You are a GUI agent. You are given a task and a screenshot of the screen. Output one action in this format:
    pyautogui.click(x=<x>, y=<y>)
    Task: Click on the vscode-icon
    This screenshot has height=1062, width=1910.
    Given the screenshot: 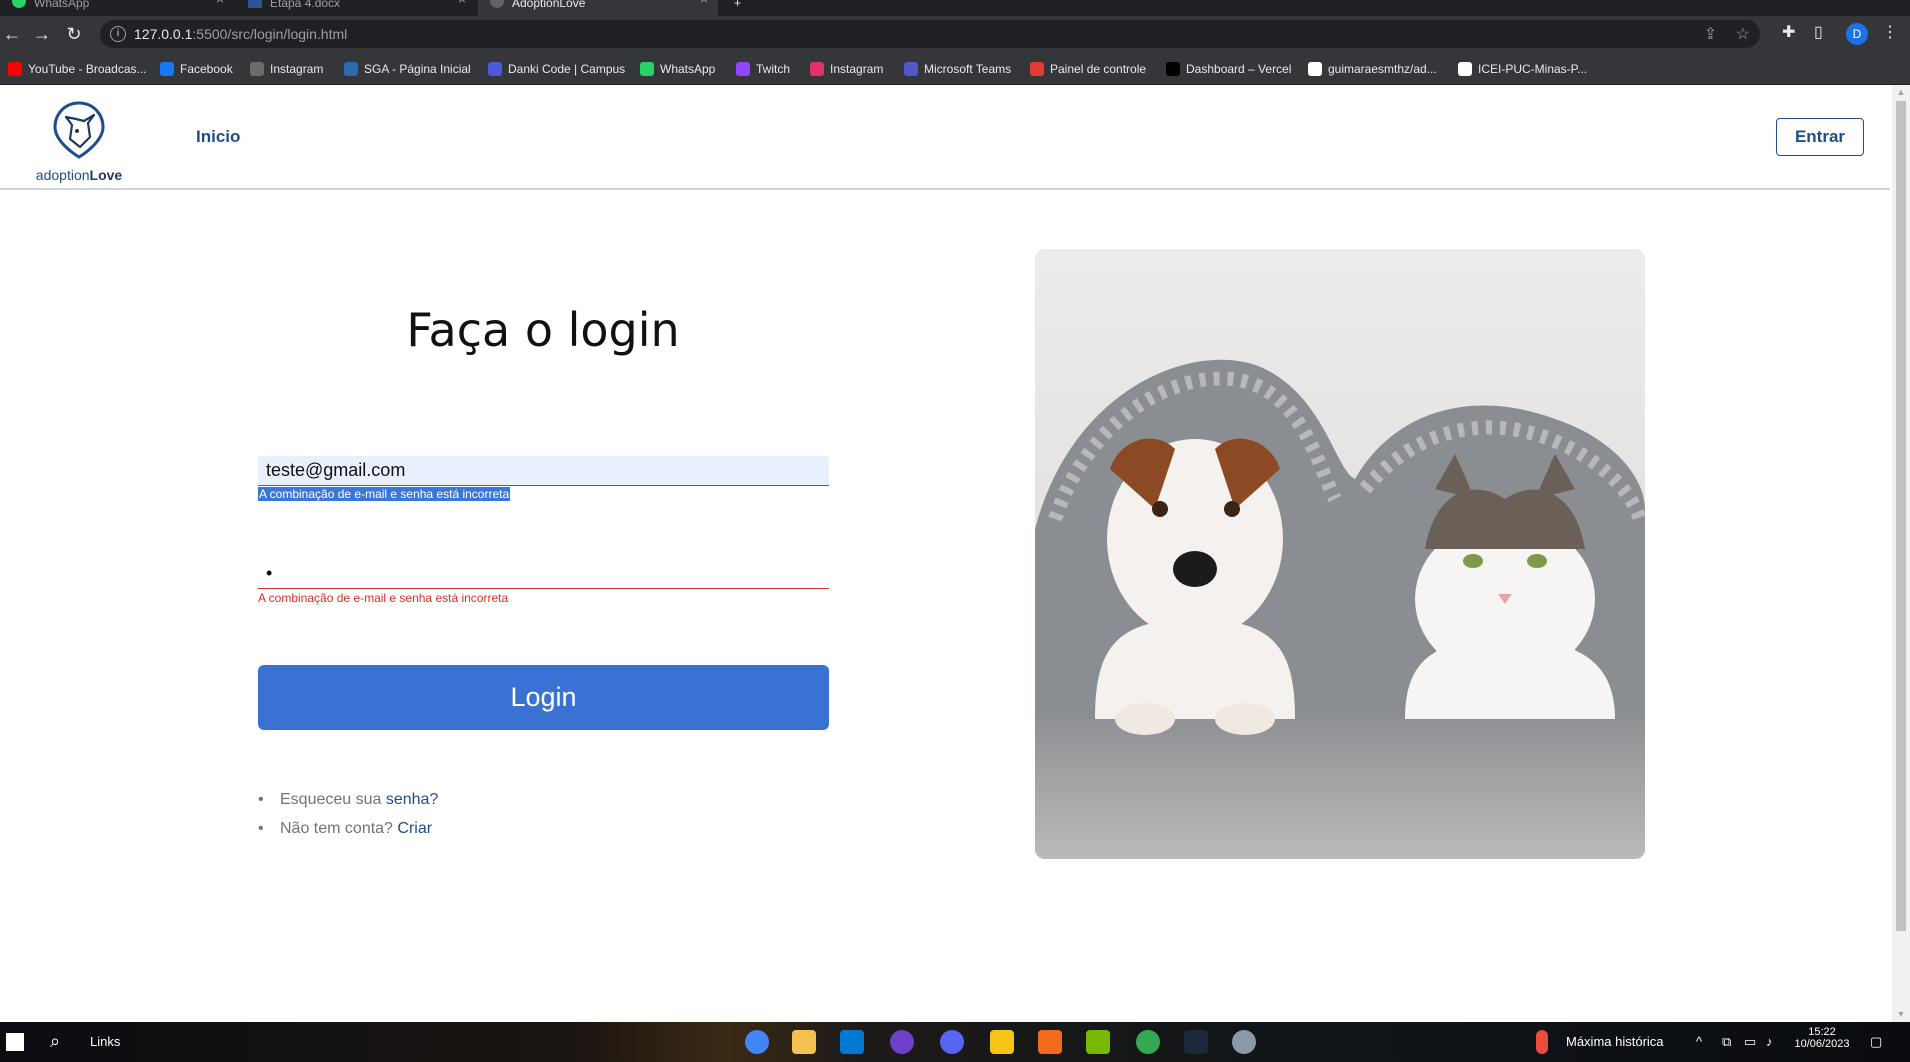 What is the action you would take?
    pyautogui.click(x=852, y=1042)
    